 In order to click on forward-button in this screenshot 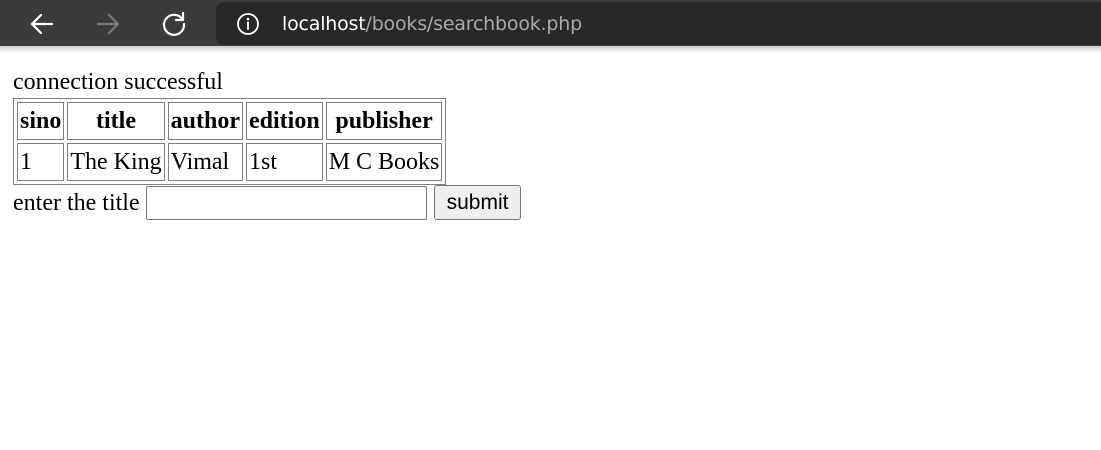, I will do `click(108, 24)`.